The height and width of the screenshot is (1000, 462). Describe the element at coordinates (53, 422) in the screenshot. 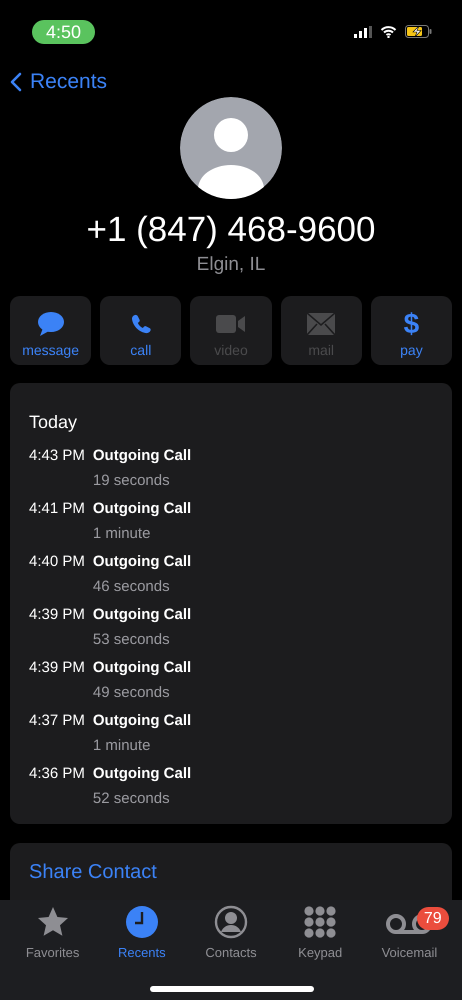

I see `section-heading: Today` at that location.